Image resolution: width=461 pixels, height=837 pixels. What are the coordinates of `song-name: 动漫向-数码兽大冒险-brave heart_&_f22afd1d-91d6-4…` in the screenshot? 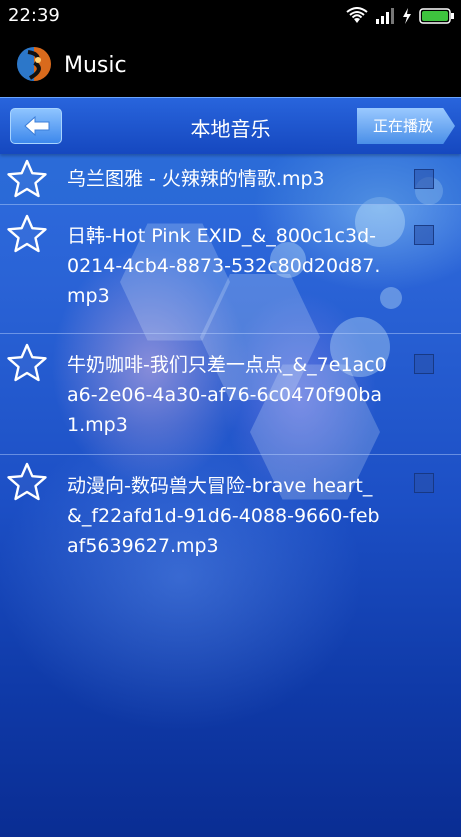 It's located at (223, 516).